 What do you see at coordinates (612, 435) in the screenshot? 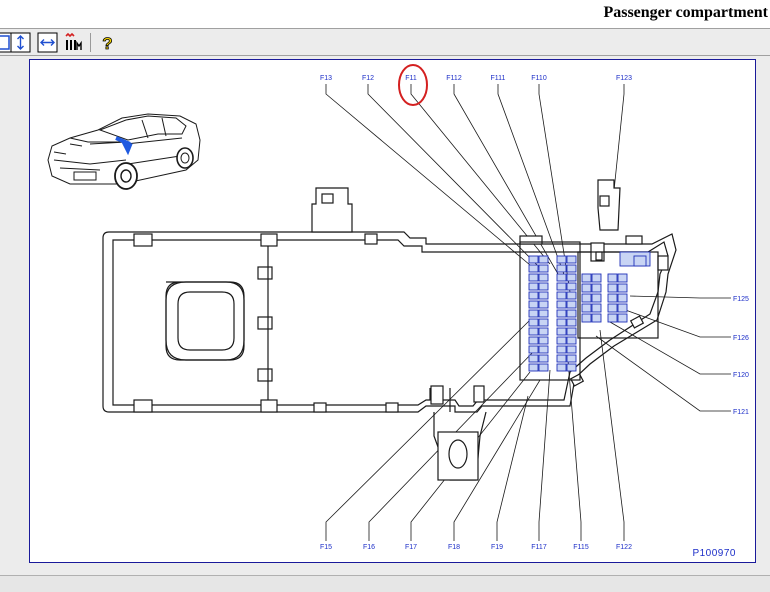
I see `leader-line-f122` at bounding box center [612, 435].